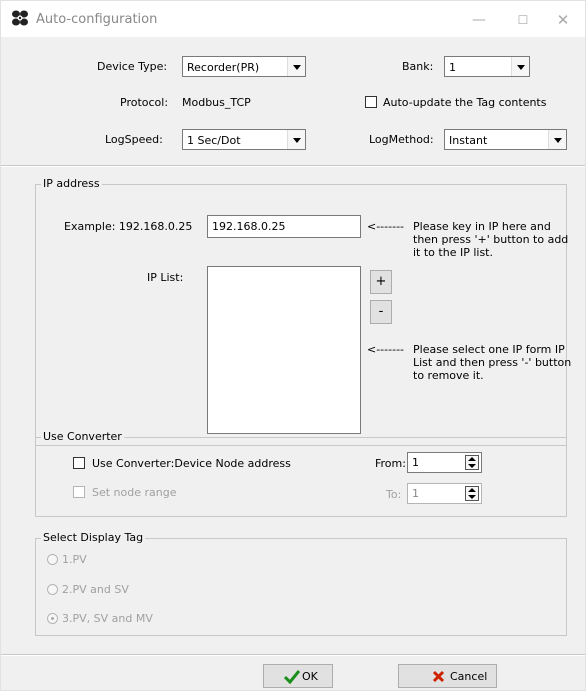  Describe the element at coordinates (468, 140) in the screenshot. I see `logmethod-value: Instant` at that location.